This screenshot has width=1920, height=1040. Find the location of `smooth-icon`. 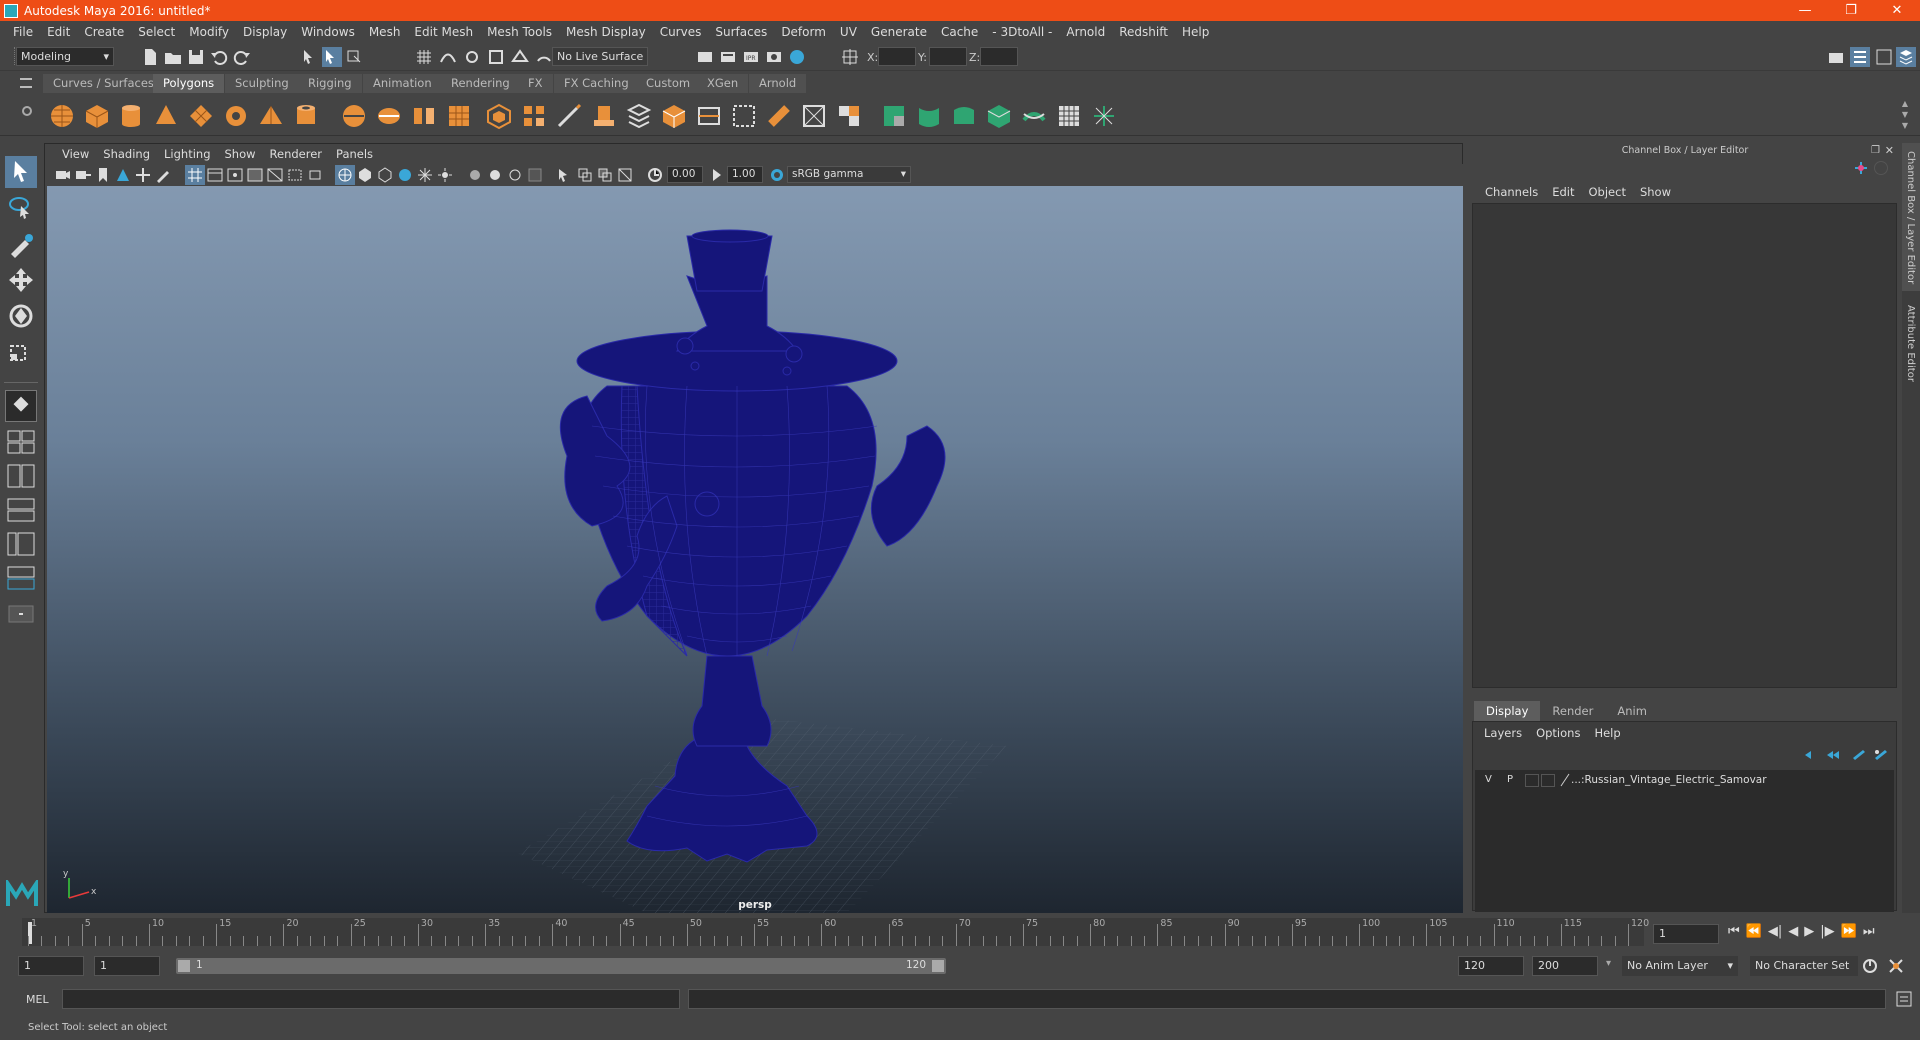

smooth-icon is located at coordinates (459, 116).